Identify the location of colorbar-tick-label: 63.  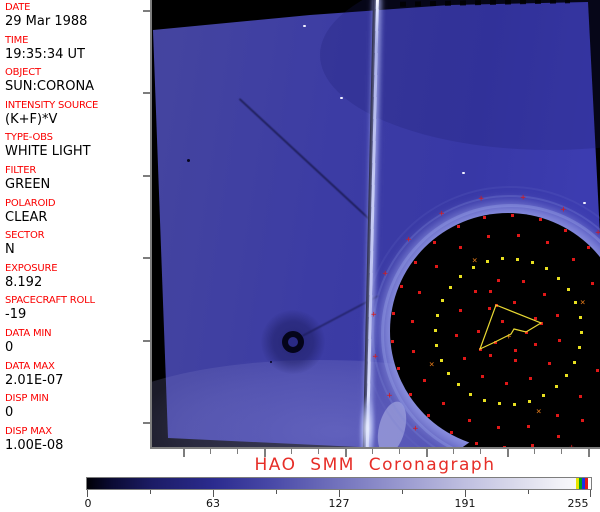
(213, 503).